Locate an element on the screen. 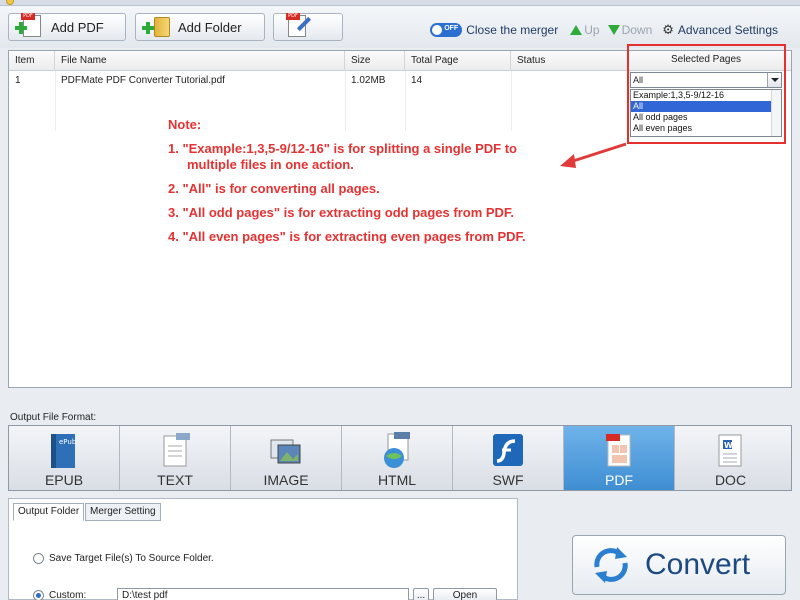 Image resolution: width=800 pixels, height=600 pixels. merger-toggle: OFF is located at coordinates (446, 30).